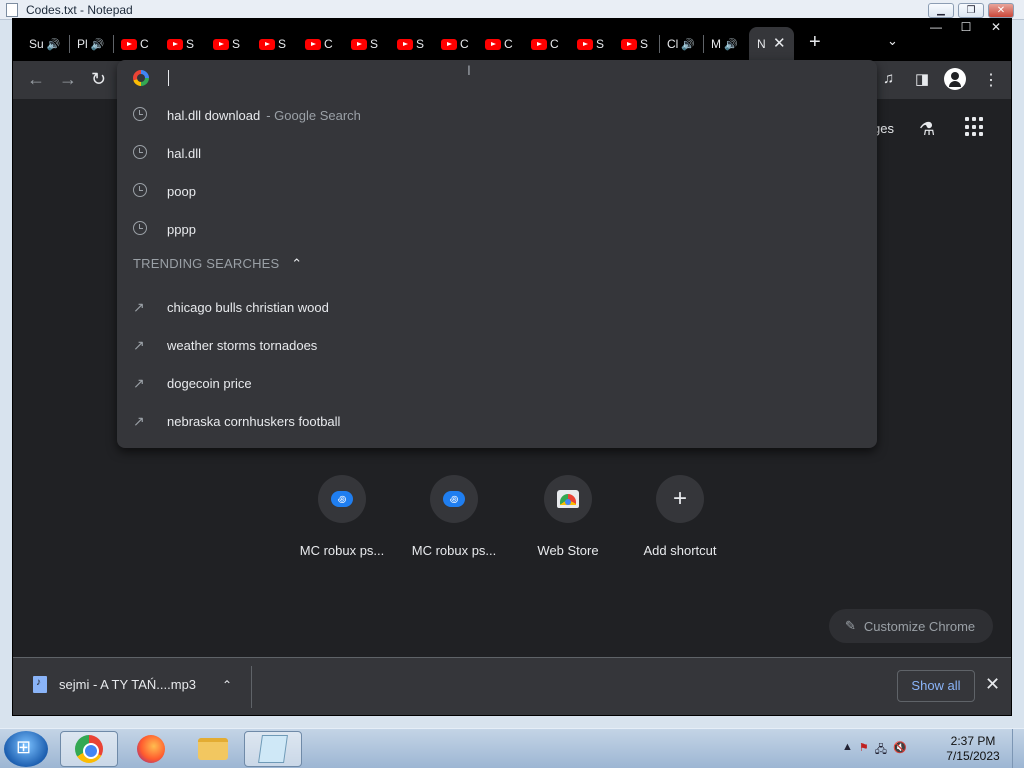 Image resolution: width=1024 pixels, height=768 pixels. Describe the element at coordinates (497, 421) in the screenshot. I see `suggestion-trending-item: ↗ nebraska cornhuskers football` at that location.